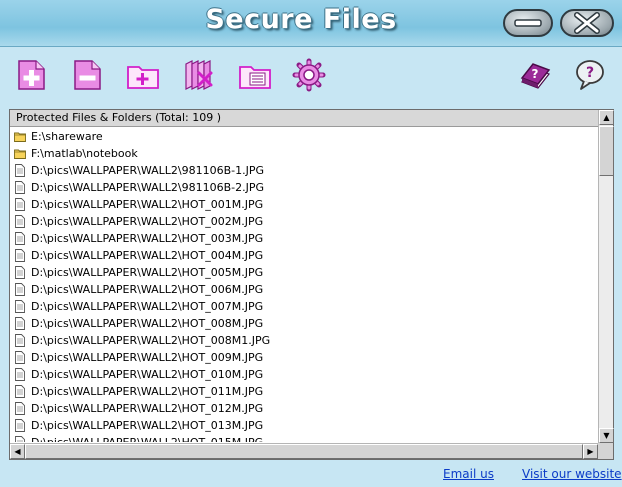 Image resolution: width=622 pixels, height=487 pixels. I want to click on file-row: D:\pics\WALLPAPER\WALL2\HOT_006M.JPG, so click(304, 289).